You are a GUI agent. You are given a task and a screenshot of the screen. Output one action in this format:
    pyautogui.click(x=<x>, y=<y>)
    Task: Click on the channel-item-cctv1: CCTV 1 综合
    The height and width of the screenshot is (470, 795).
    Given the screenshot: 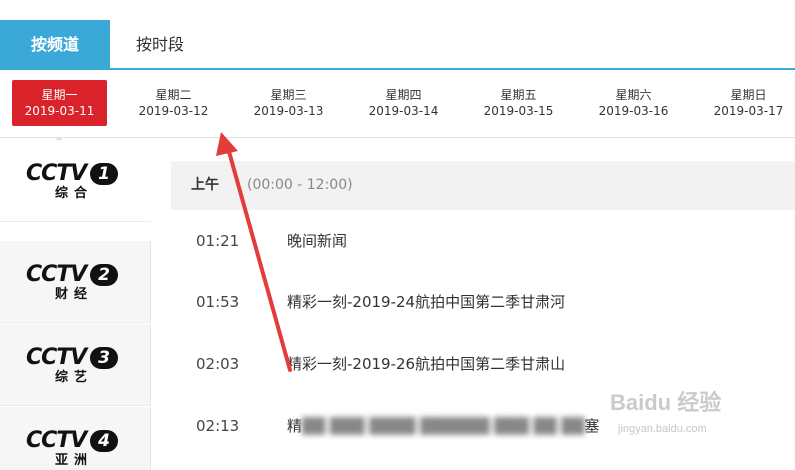 What is the action you would take?
    pyautogui.click(x=75, y=181)
    